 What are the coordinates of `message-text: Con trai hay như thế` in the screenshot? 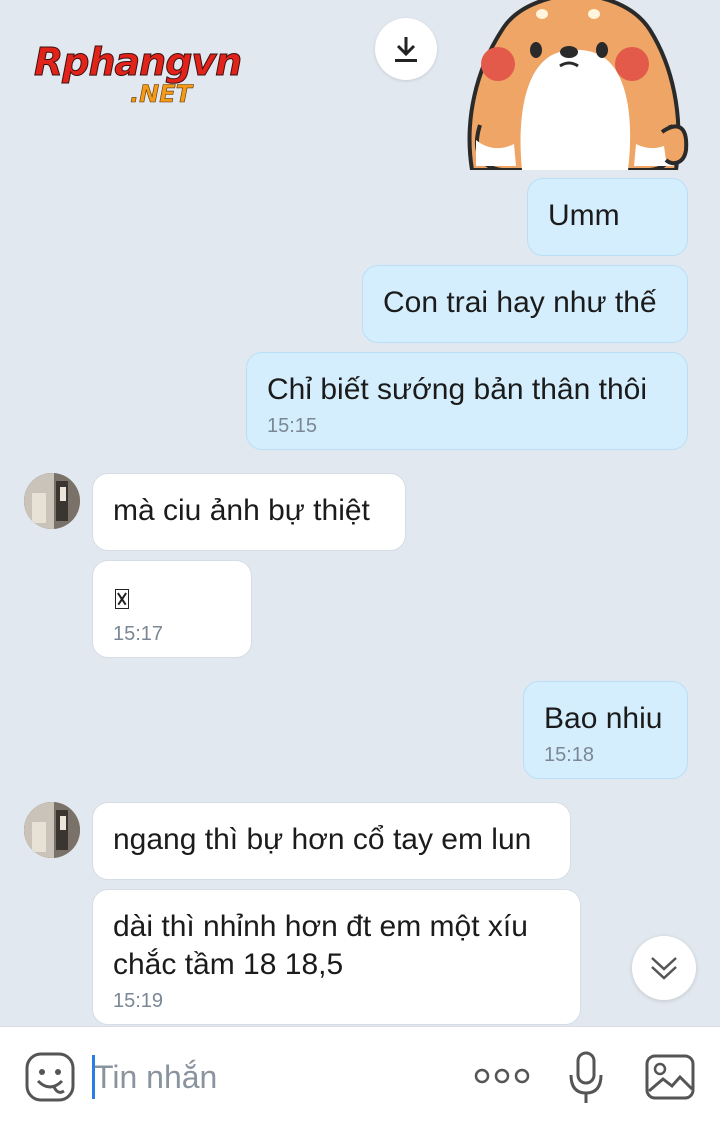 It's located at (520, 302).